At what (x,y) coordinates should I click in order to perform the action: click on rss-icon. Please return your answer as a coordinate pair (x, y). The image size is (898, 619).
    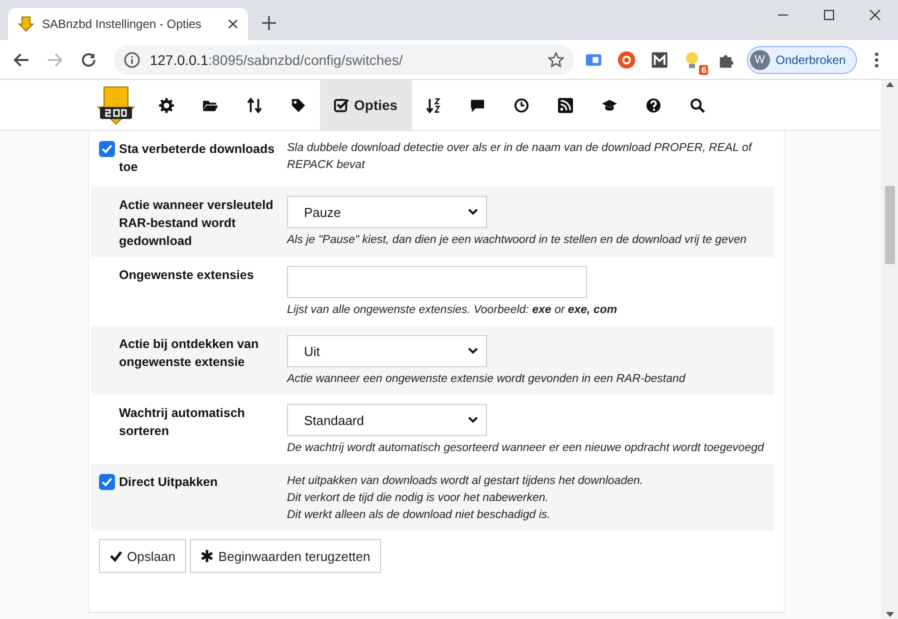
    Looking at the image, I should click on (566, 105).